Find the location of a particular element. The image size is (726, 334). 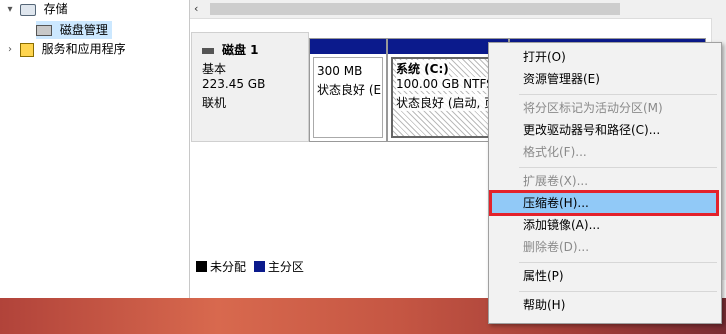

legend-unallocated: 未分配 is located at coordinates (228, 267).